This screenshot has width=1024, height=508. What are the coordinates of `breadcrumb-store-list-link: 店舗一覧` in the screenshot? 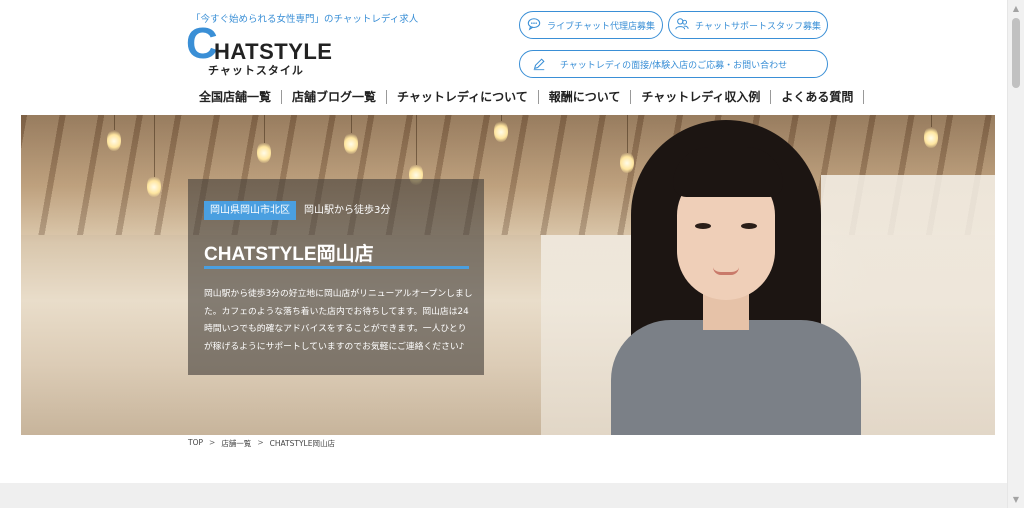 It's located at (236, 443).